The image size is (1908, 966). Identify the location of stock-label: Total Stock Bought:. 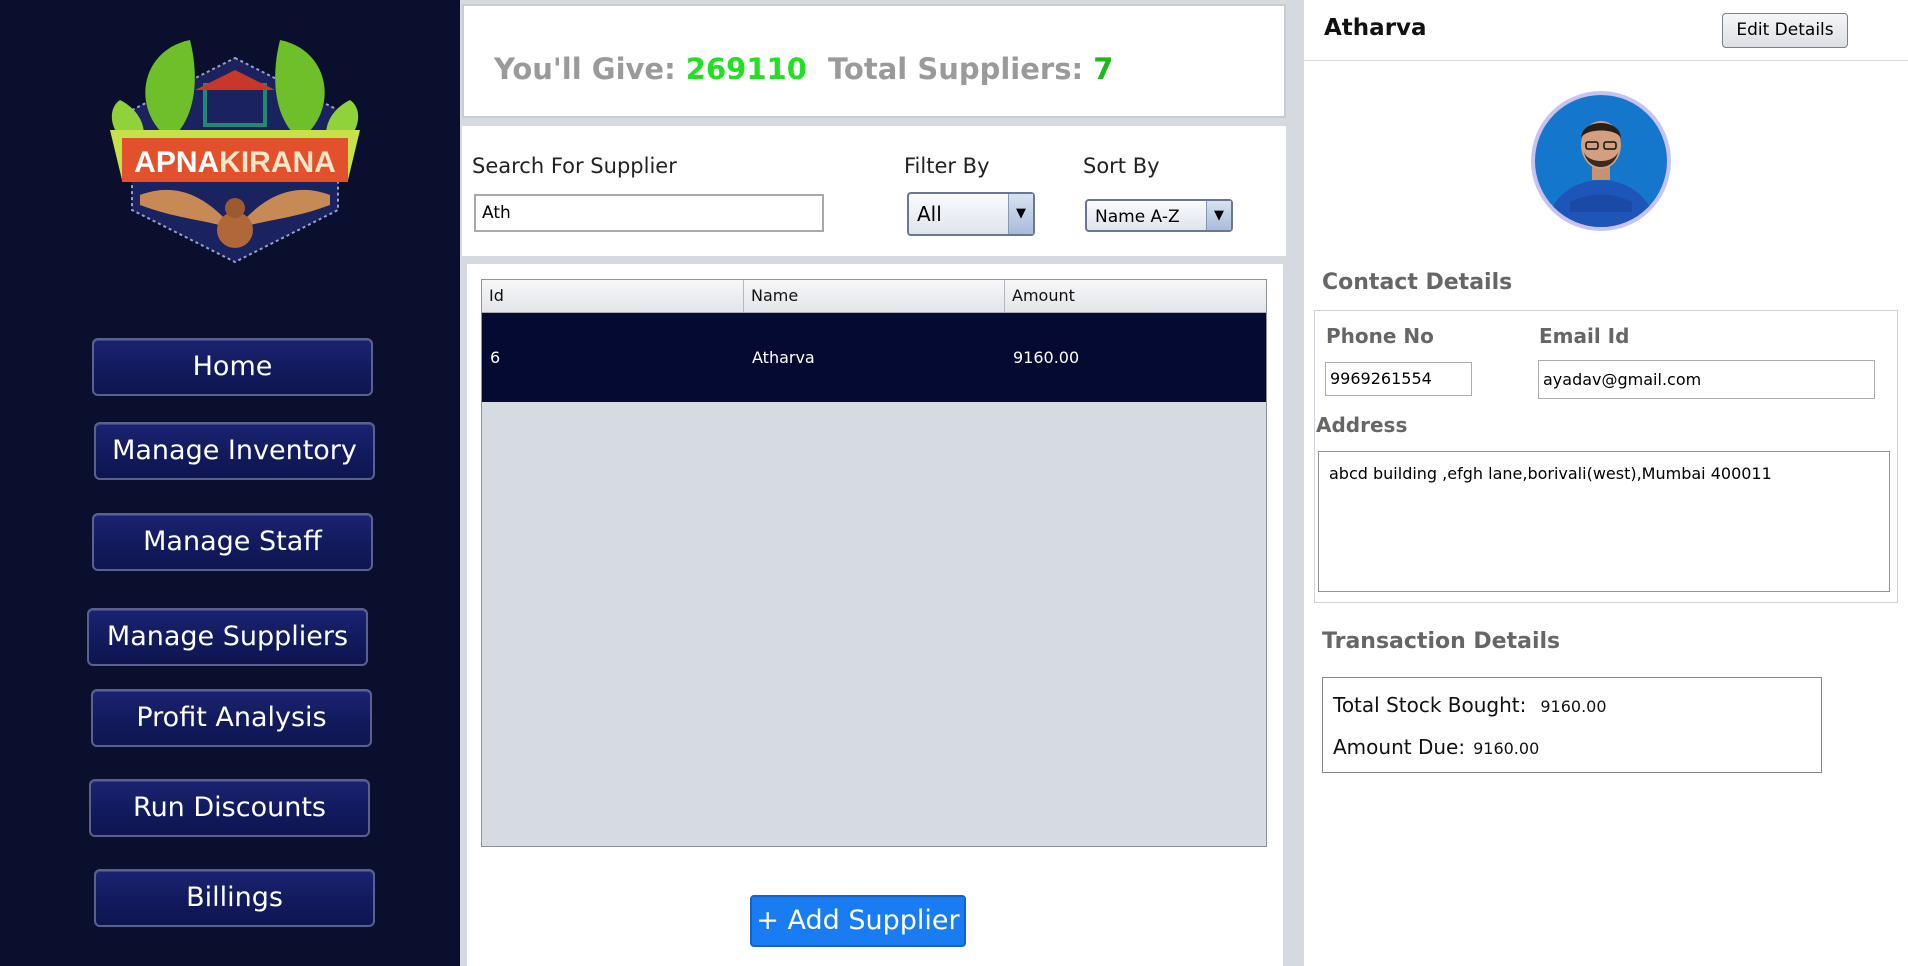
(1430, 705).